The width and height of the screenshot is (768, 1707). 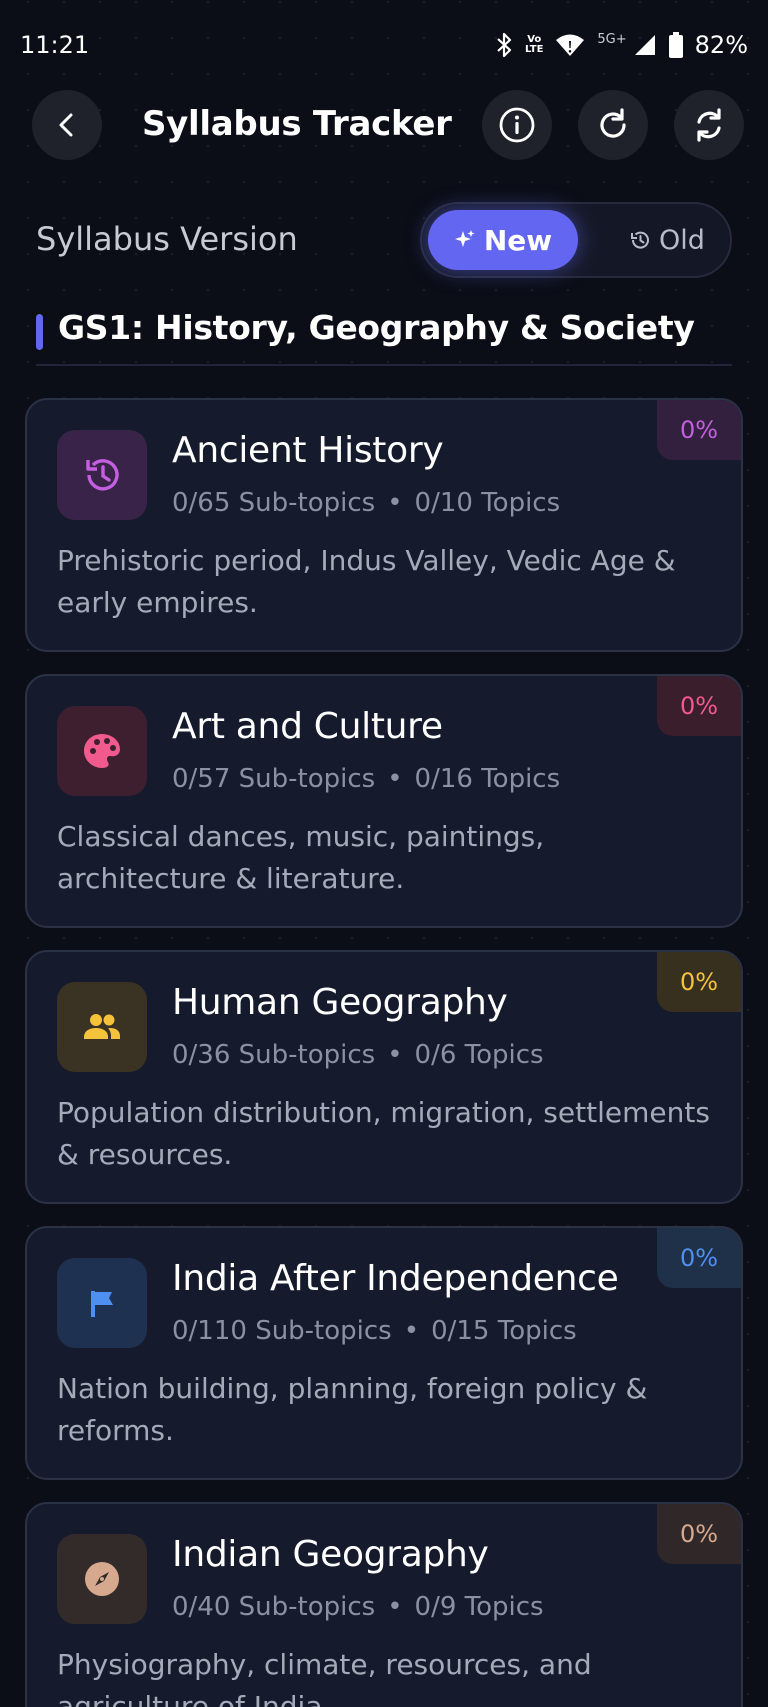 I want to click on page-title: Syllabus Tracker, so click(x=297, y=124).